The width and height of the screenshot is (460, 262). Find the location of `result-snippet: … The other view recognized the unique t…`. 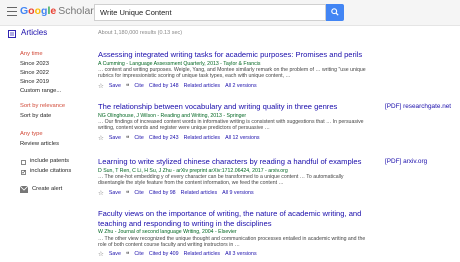

result-snippet: … The other view recognized the unique t… is located at coordinates (232, 241).